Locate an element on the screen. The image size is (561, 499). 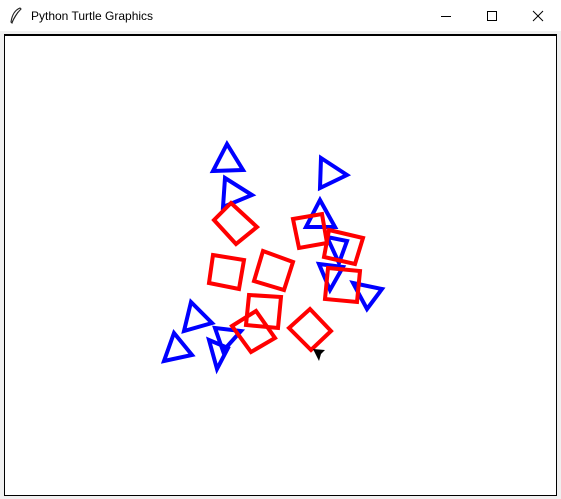
maximize-button is located at coordinates (492, 15).